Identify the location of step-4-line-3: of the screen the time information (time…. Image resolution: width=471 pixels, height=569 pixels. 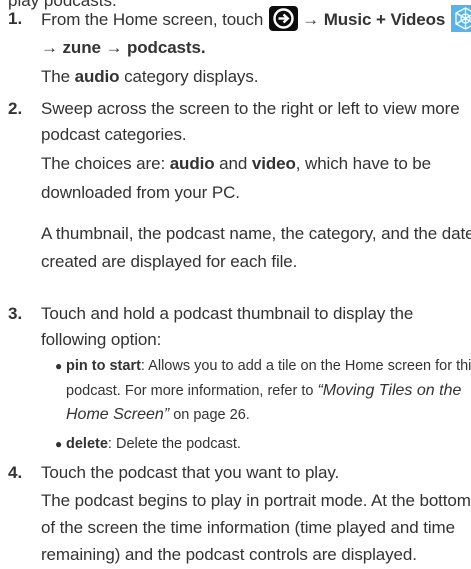
(248, 527).